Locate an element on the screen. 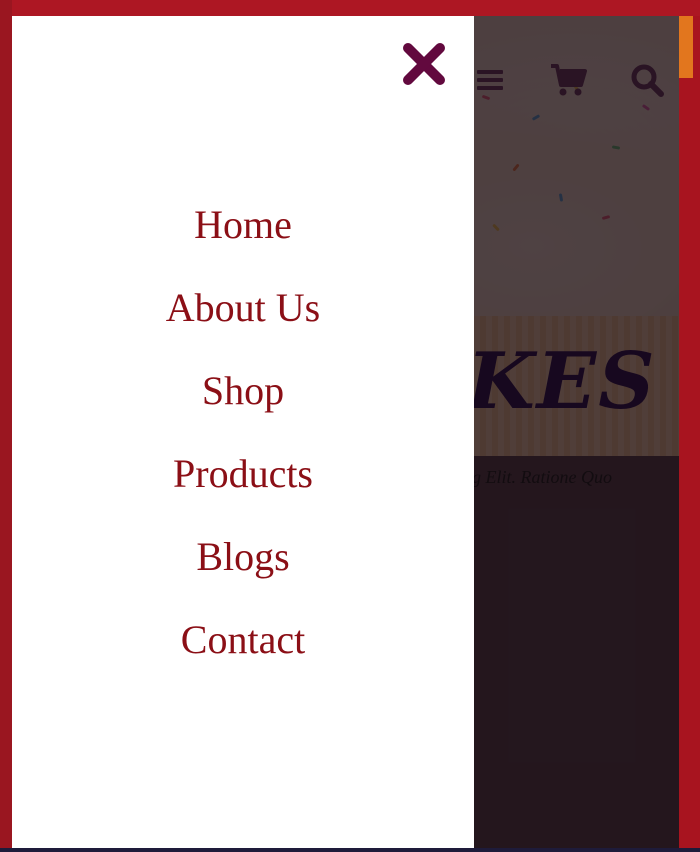 This screenshot has width=700, height=852. top-bar-strip is located at coordinates (350, 8).